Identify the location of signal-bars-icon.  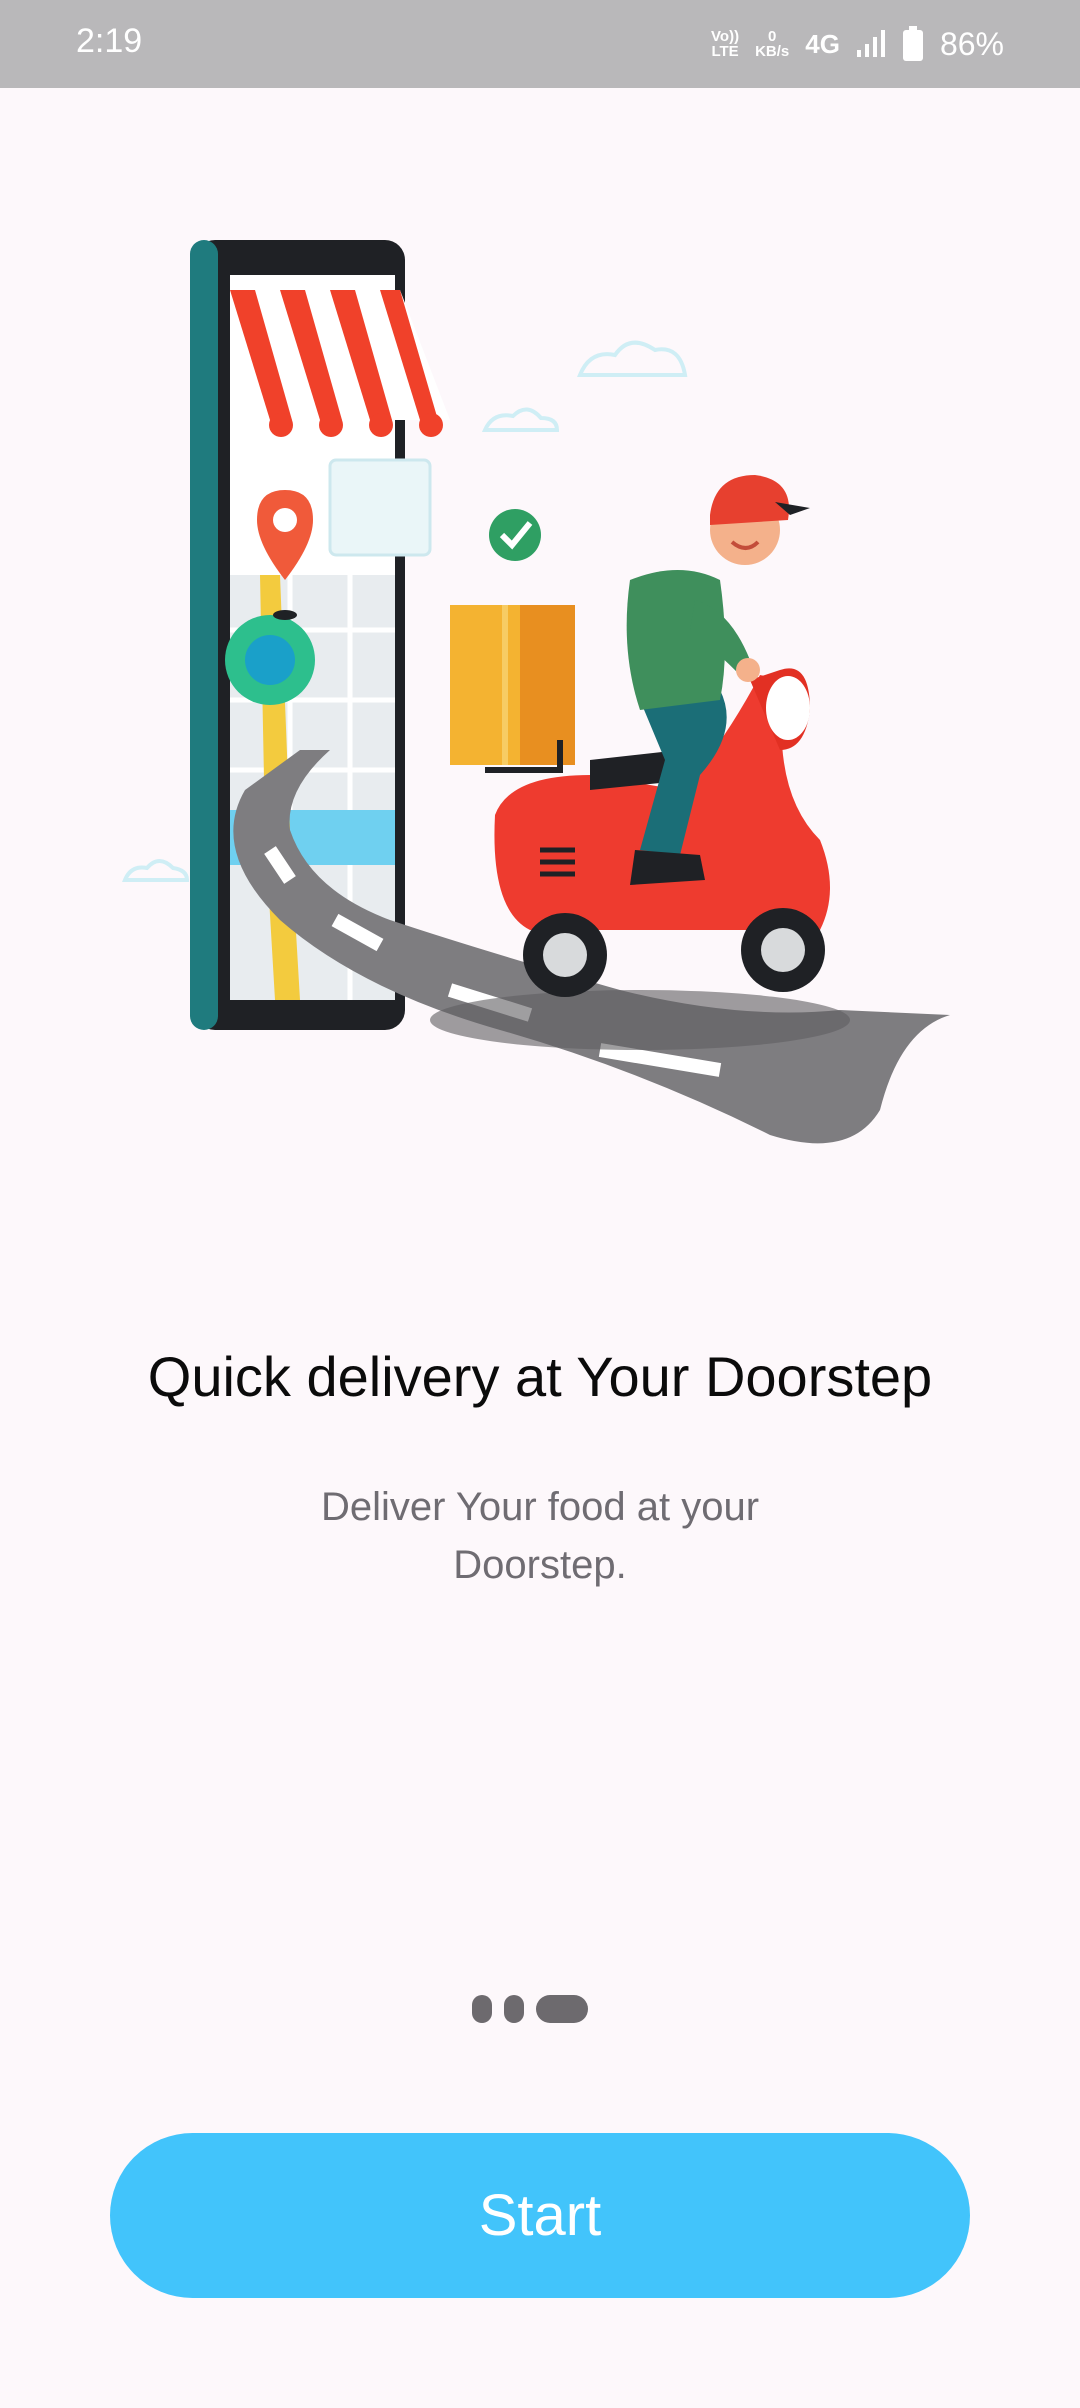
(871, 44).